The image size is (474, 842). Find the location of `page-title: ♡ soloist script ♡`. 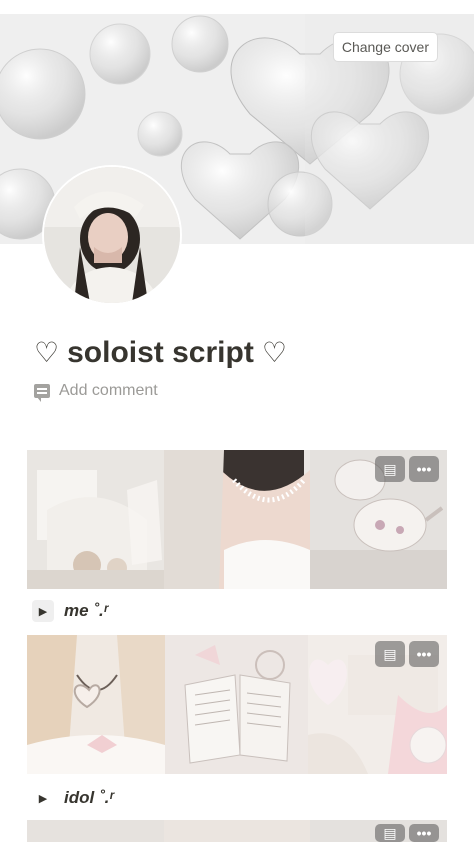

page-title: ♡ soloist script ♡ is located at coordinates (160, 353).